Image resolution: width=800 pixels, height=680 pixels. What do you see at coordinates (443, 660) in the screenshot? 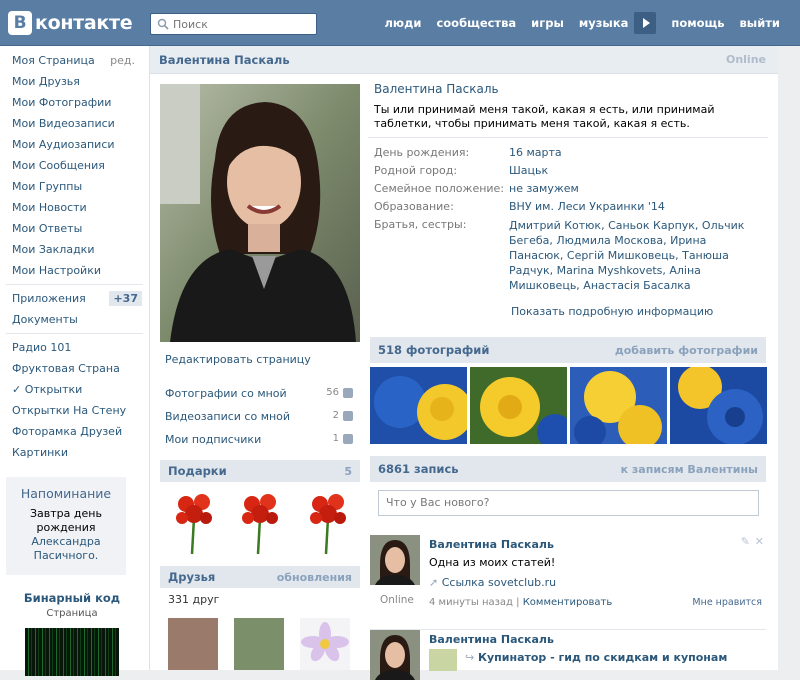
I see `post-thumbnail` at bounding box center [443, 660].